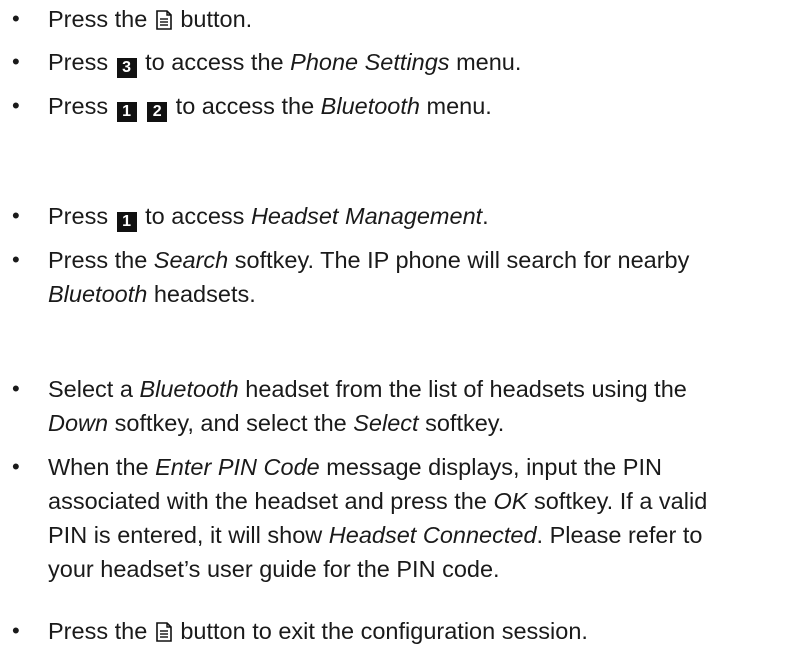  Describe the element at coordinates (231, 423) in the screenshot. I see `text-run: softkey, and select the` at that location.